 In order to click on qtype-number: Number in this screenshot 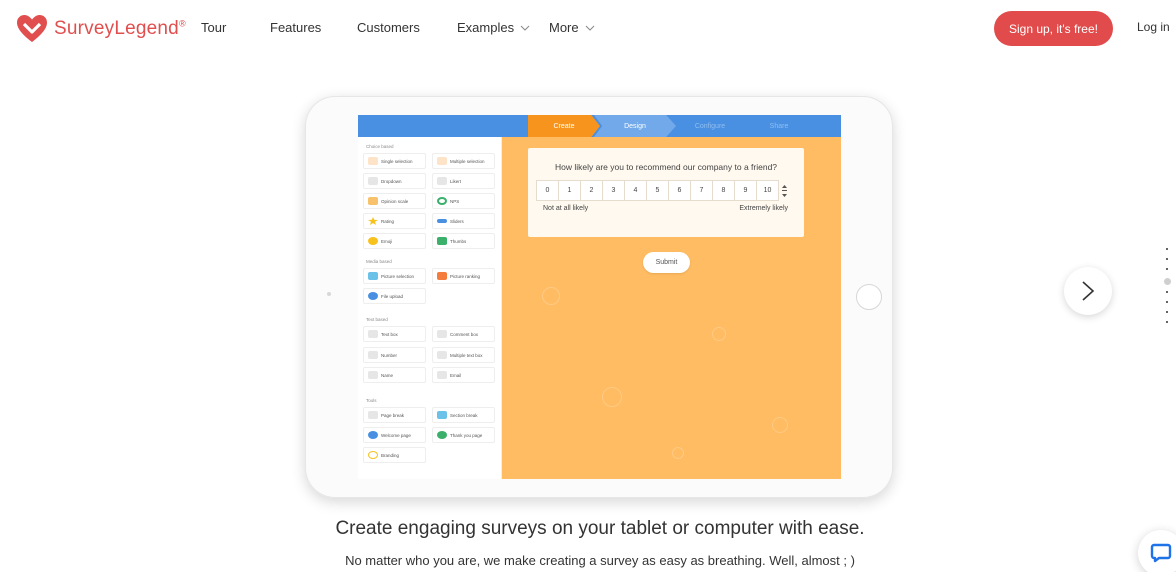, I will do `click(394, 355)`.